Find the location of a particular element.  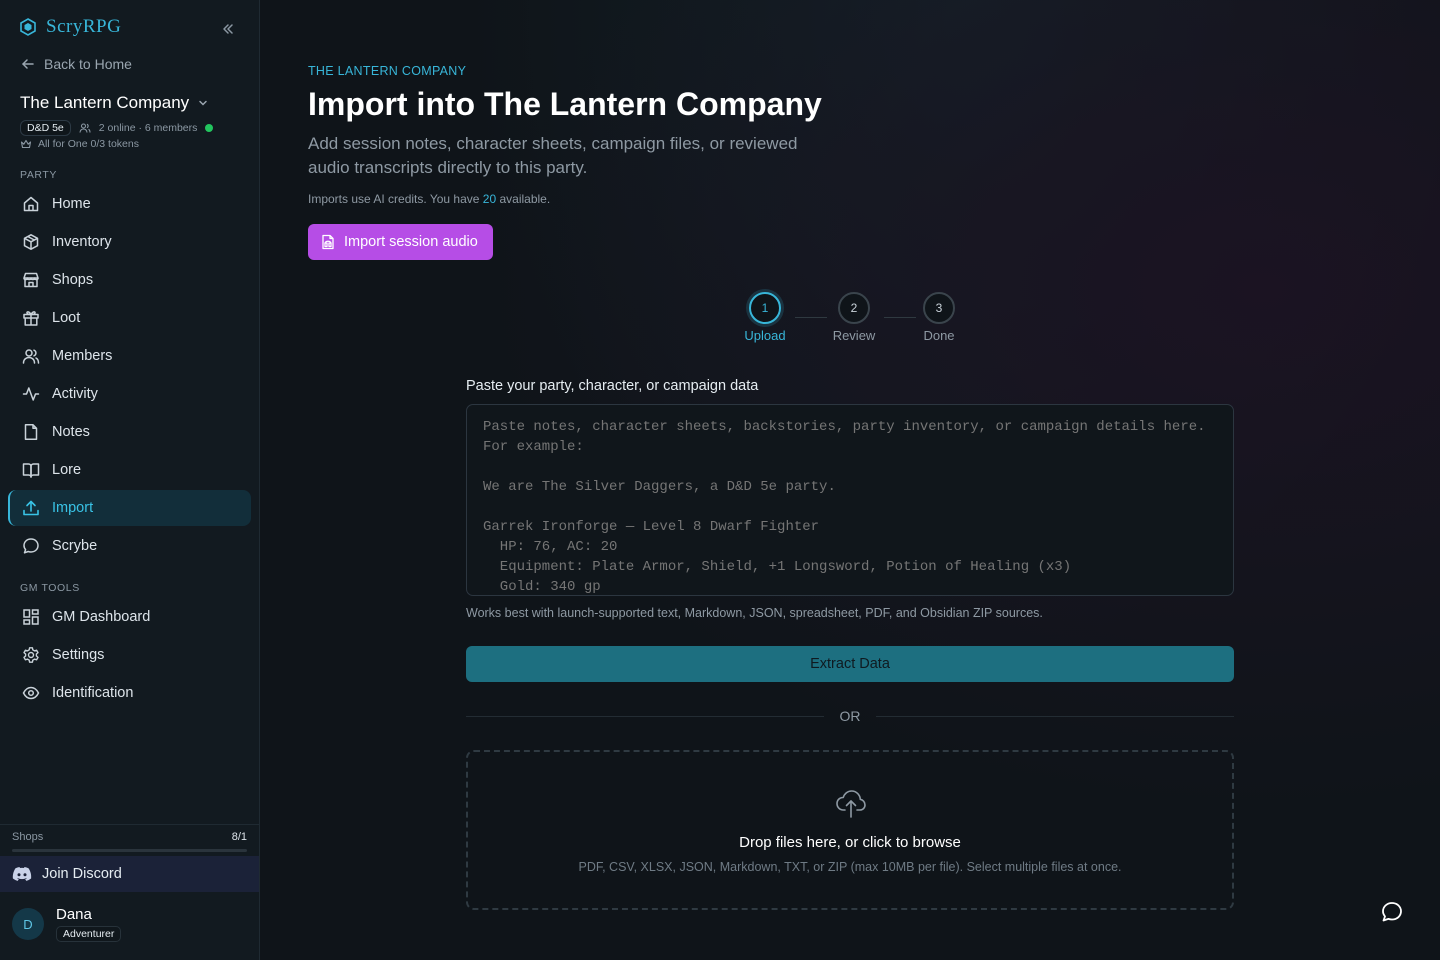

sidebar-item-label: Home is located at coordinates (71, 204).